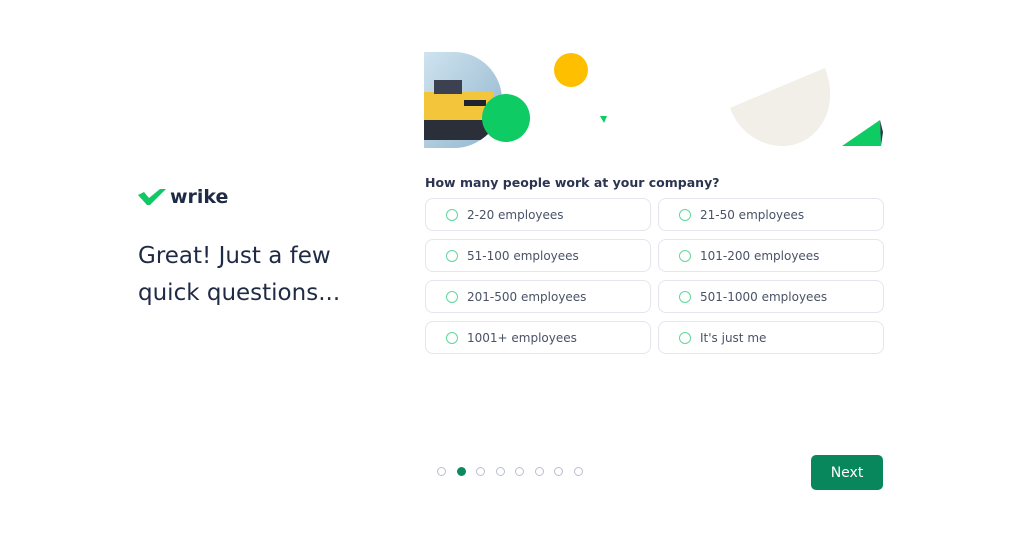 The width and height of the screenshot is (1024, 544). What do you see at coordinates (603, 119) in the screenshot?
I see `small-green-triangle` at bounding box center [603, 119].